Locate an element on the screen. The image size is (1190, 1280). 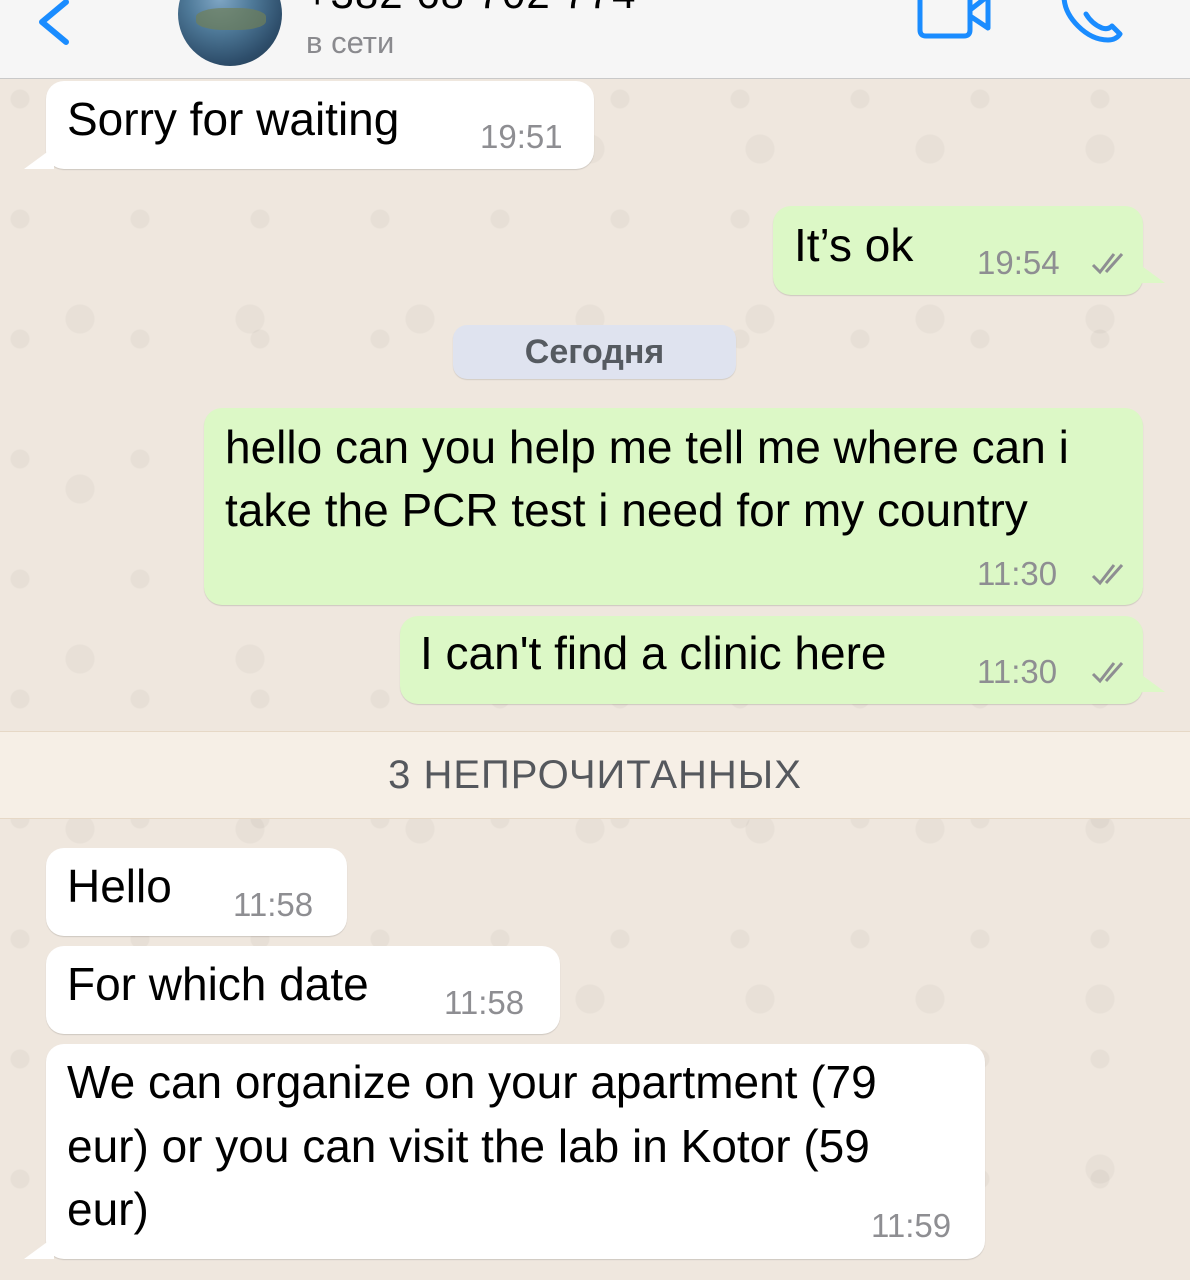
message-incoming: Hello 11:58 is located at coordinates (196, 892).